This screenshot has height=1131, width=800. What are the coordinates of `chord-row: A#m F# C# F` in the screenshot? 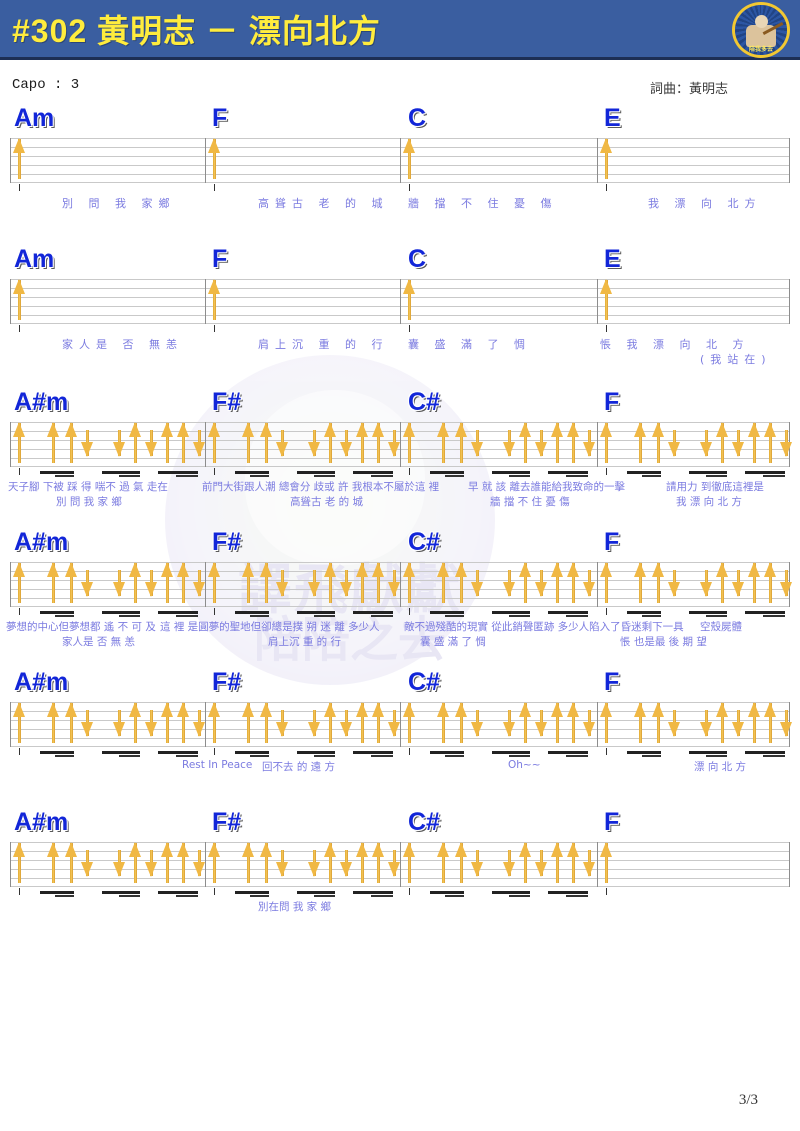 It's located at (400, 403).